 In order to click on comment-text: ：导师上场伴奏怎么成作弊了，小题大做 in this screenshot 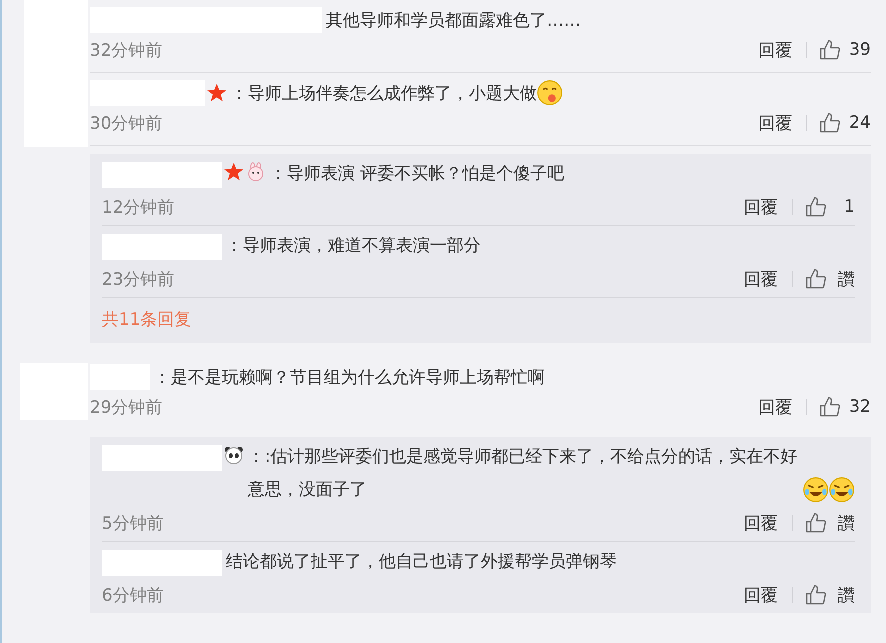, I will do `click(384, 93)`.